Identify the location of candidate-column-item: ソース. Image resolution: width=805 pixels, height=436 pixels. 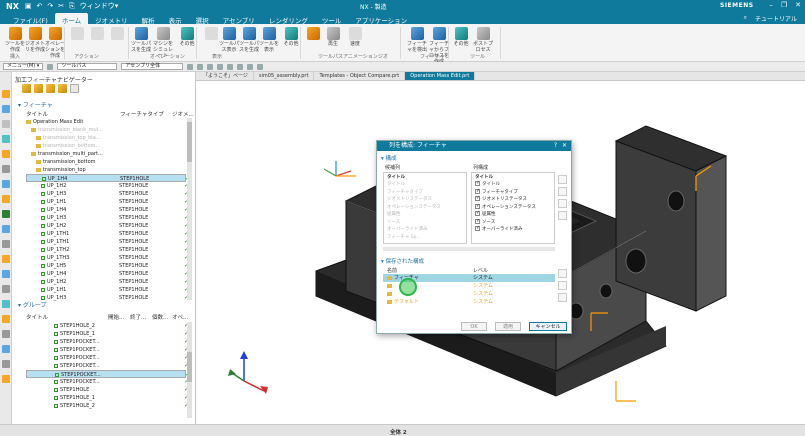
(393, 222).